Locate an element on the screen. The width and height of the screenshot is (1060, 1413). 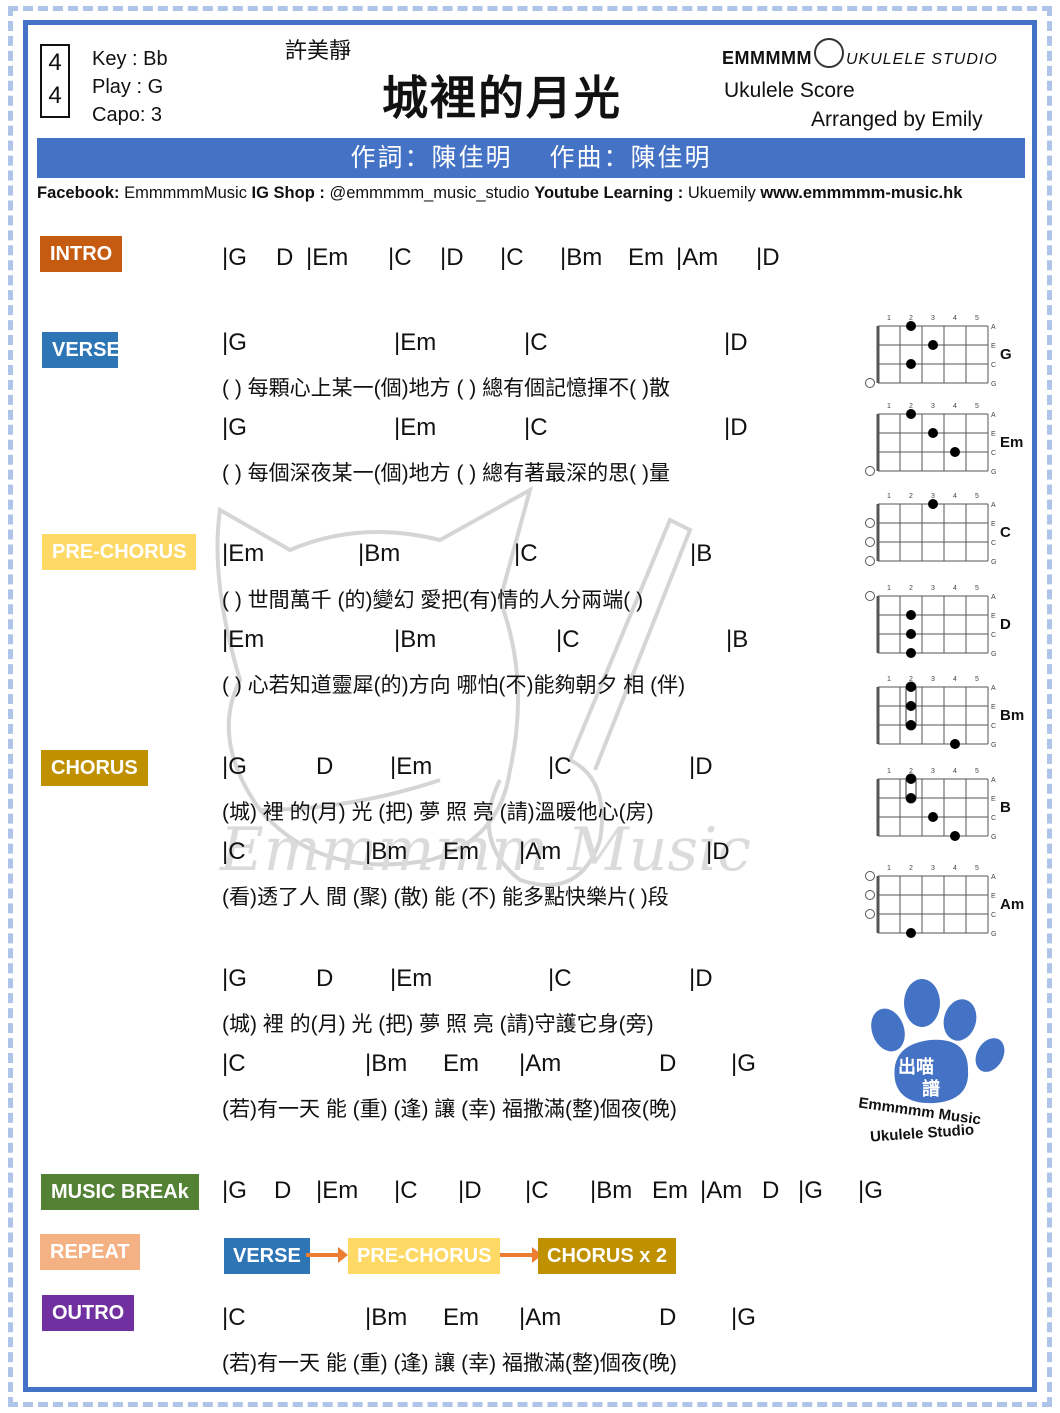
youtube-link: Ukuemily is located at coordinates (722, 193).